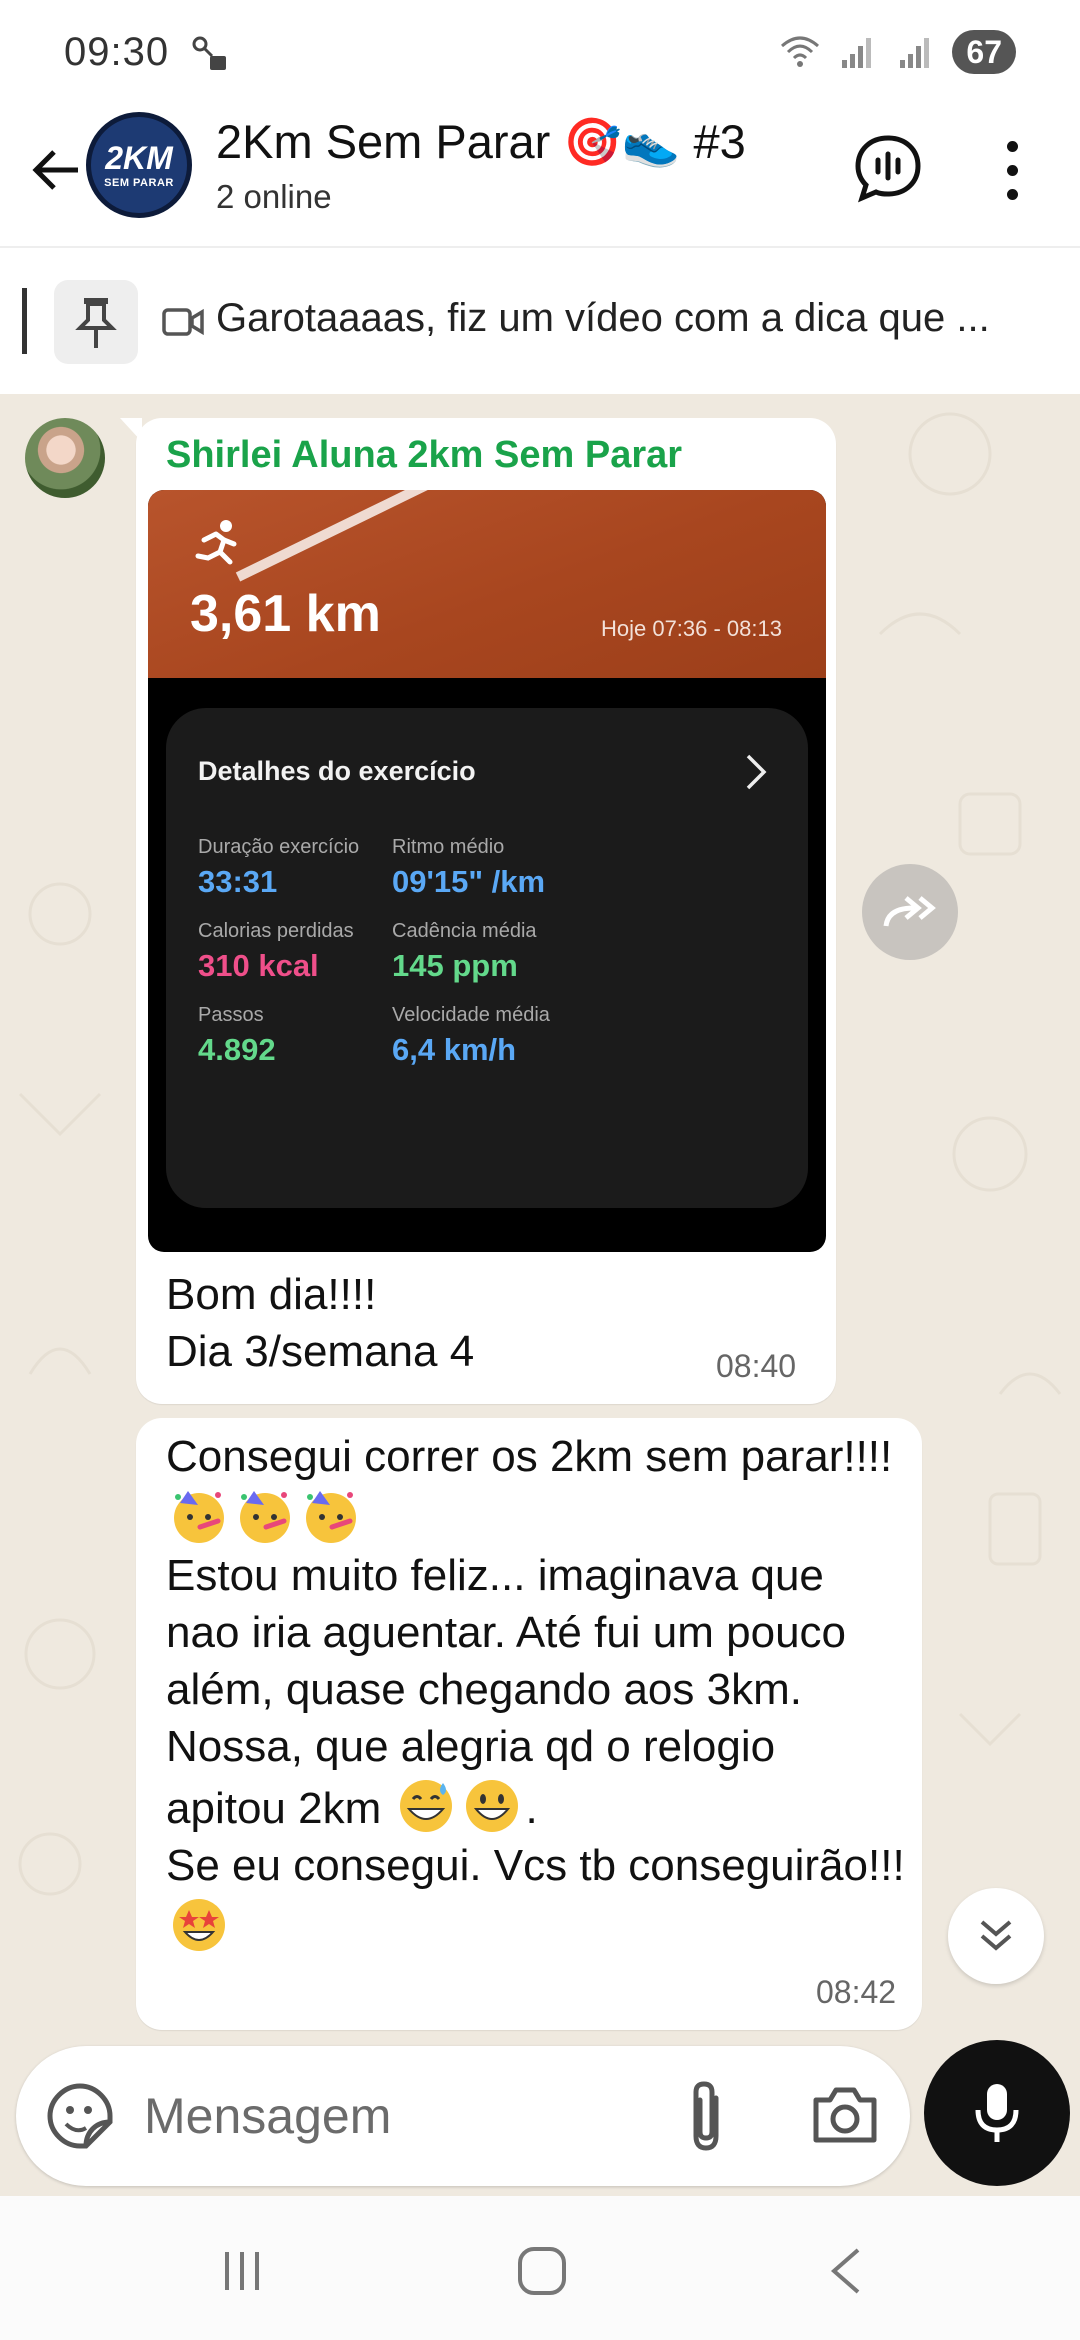 This screenshot has height=2340, width=1080. I want to click on metric-value: 145 ppm, so click(455, 965).